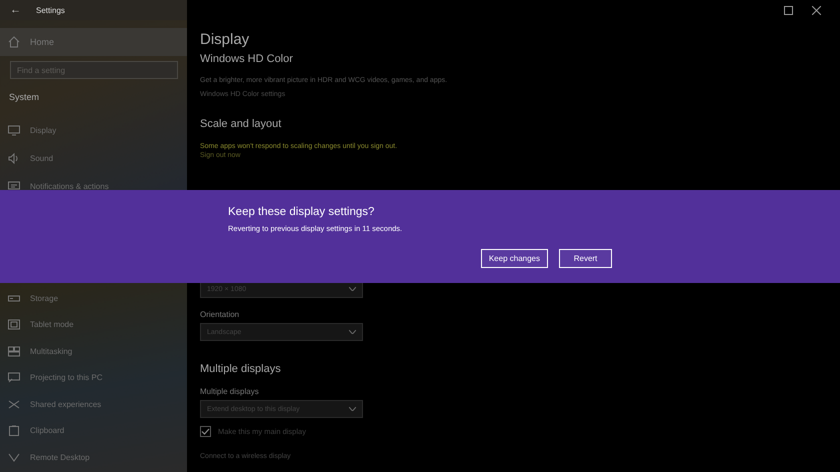 The image size is (840, 472). What do you see at coordinates (93, 42) in the screenshot?
I see `home-item: Home` at bounding box center [93, 42].